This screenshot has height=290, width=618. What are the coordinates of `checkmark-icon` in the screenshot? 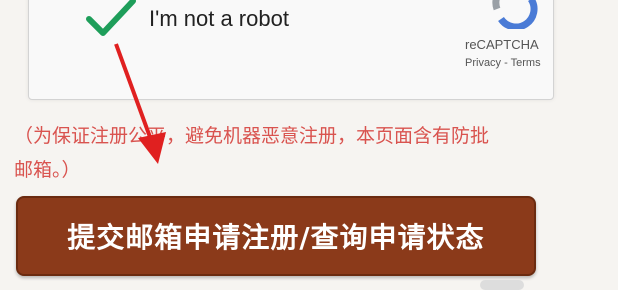 It's located at (111, 19).